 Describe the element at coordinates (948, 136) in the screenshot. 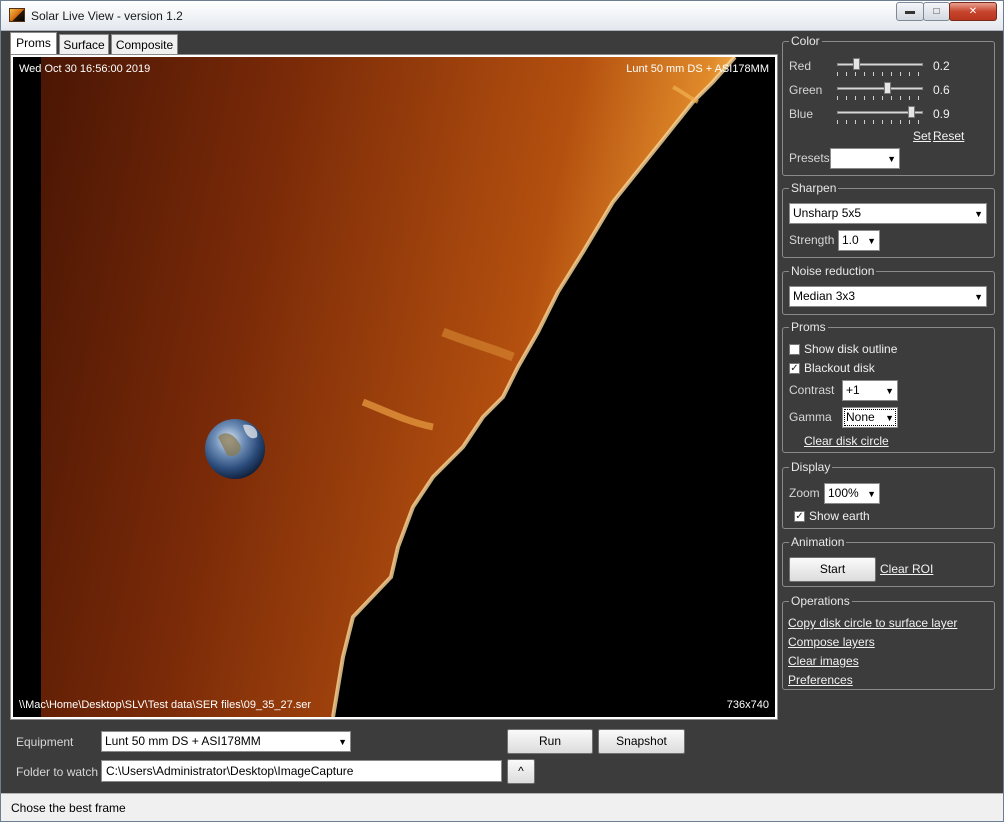

I see `reset-color-link: Reset` at that location.